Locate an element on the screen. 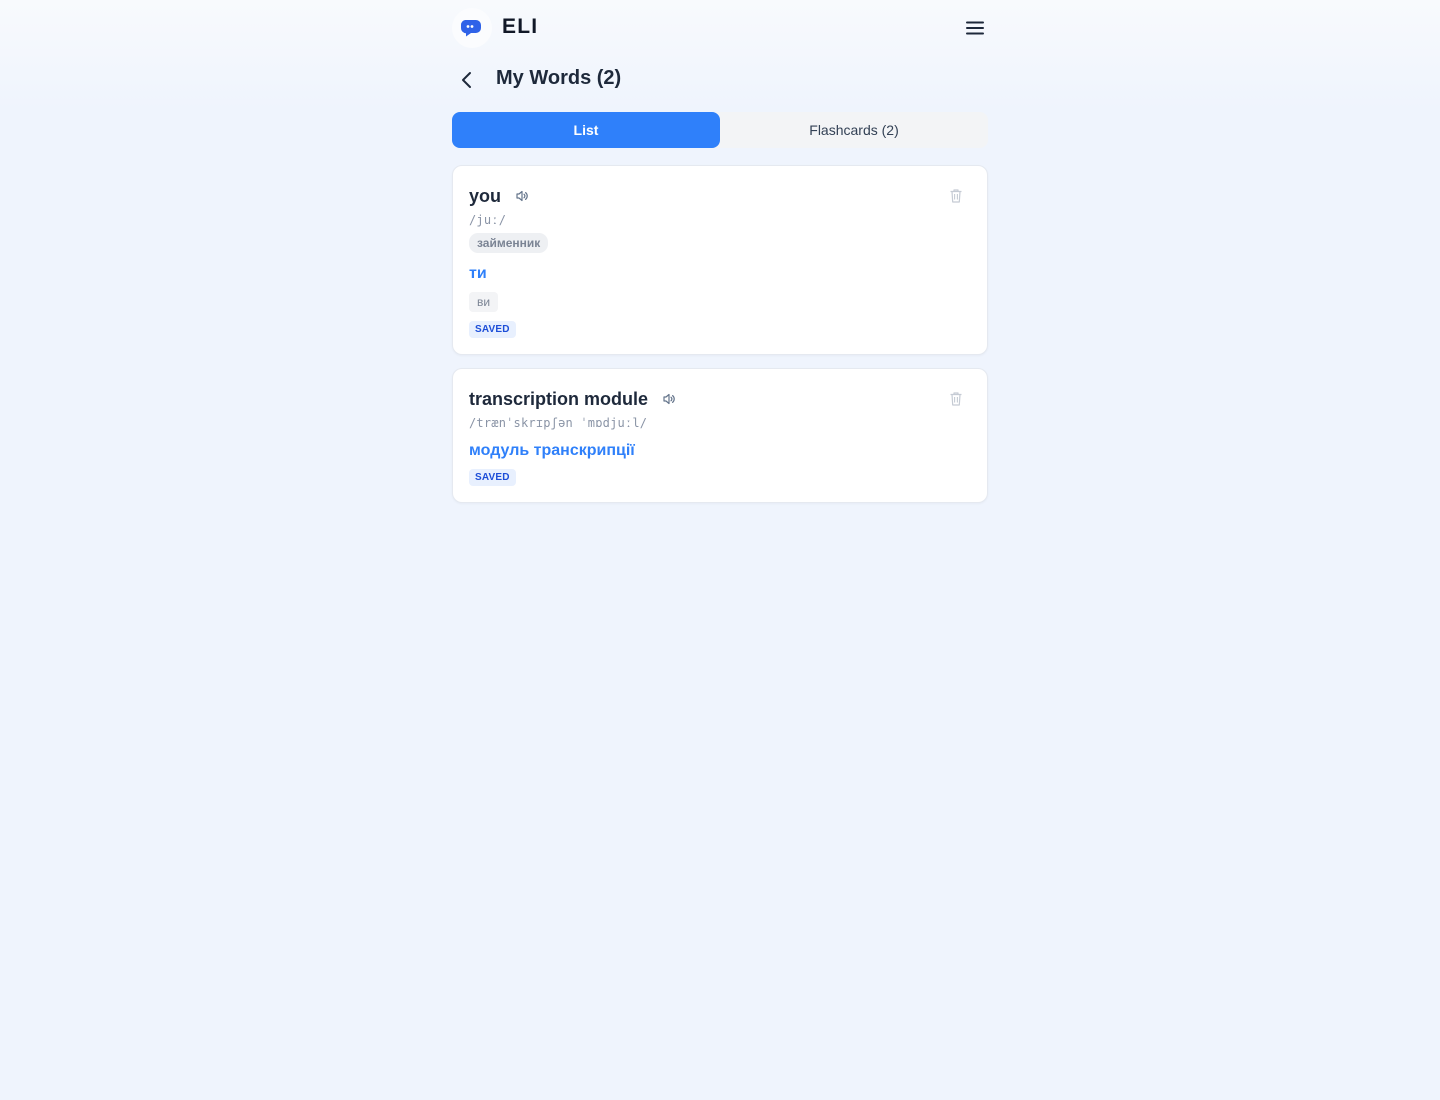  logo is located at coordinates (472, 28).